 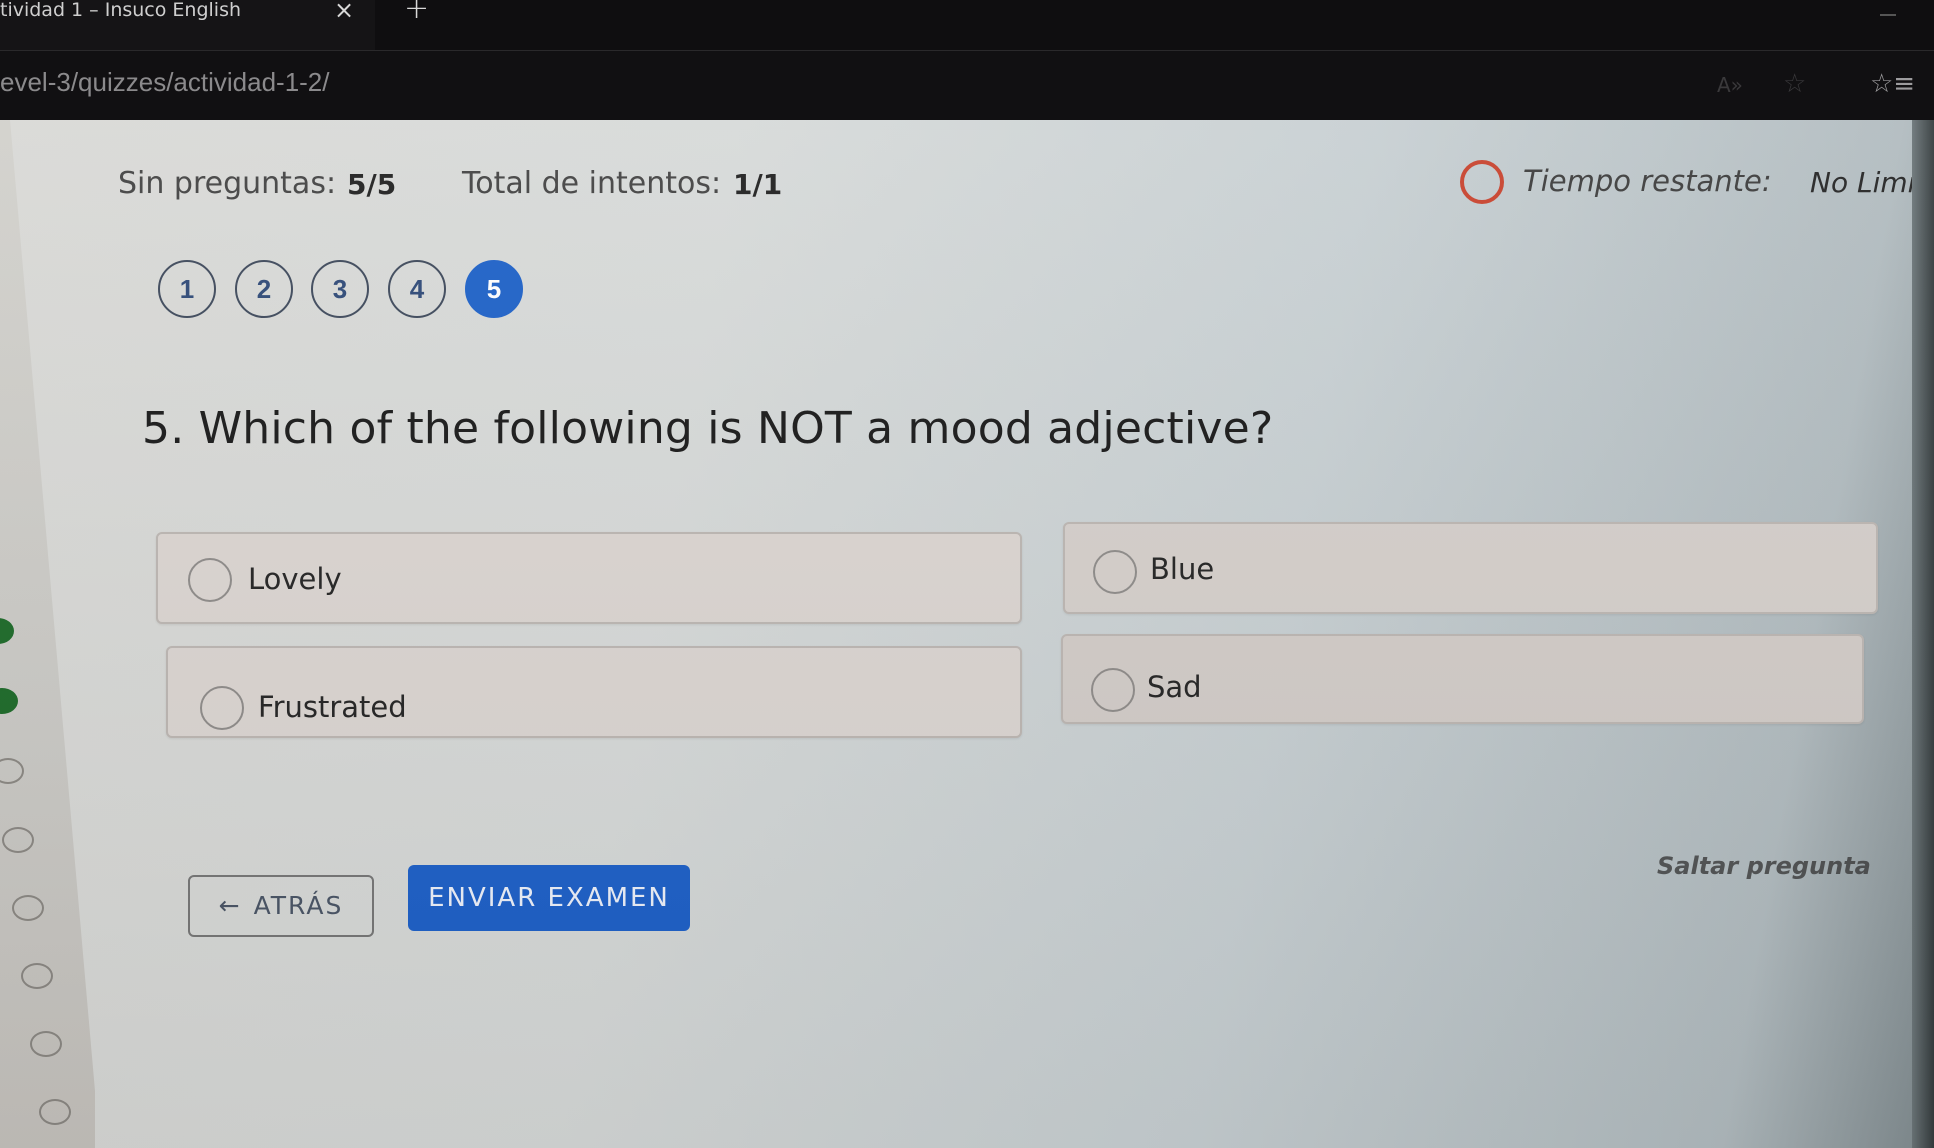 What do you see at coordinates (1888, 15) in the screenshot?
I see `minimize-icon` at bounding box center [1888, 15].